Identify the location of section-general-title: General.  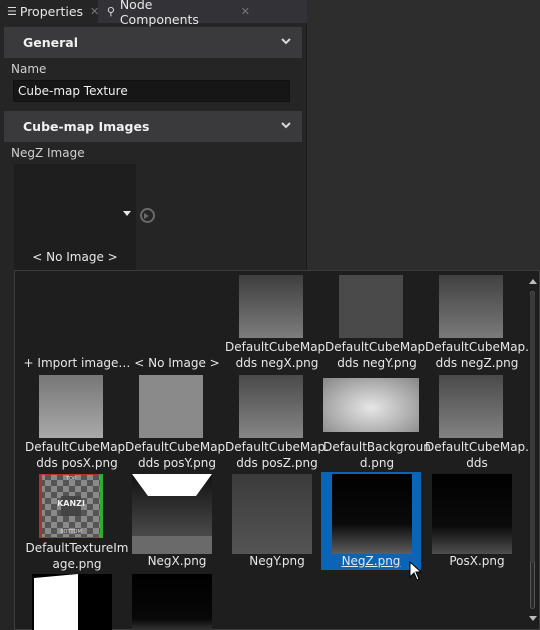
(50, 42).